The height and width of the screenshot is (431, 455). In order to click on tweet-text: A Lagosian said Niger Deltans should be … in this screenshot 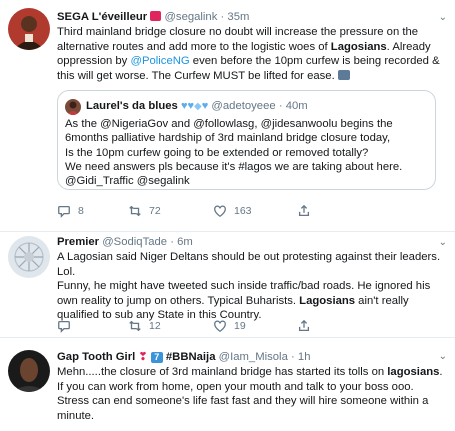, I will do `click(252, 286)`.